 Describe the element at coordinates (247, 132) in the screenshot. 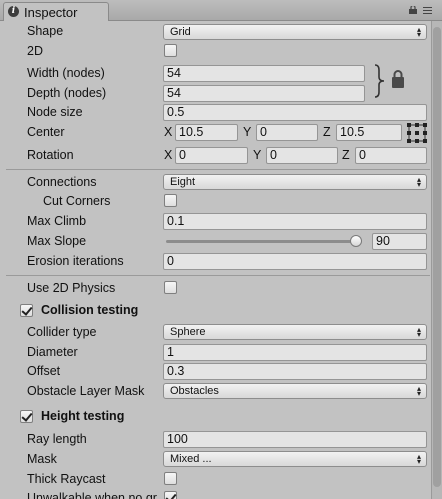

I see `center-y-axis-label: Y` at that location.